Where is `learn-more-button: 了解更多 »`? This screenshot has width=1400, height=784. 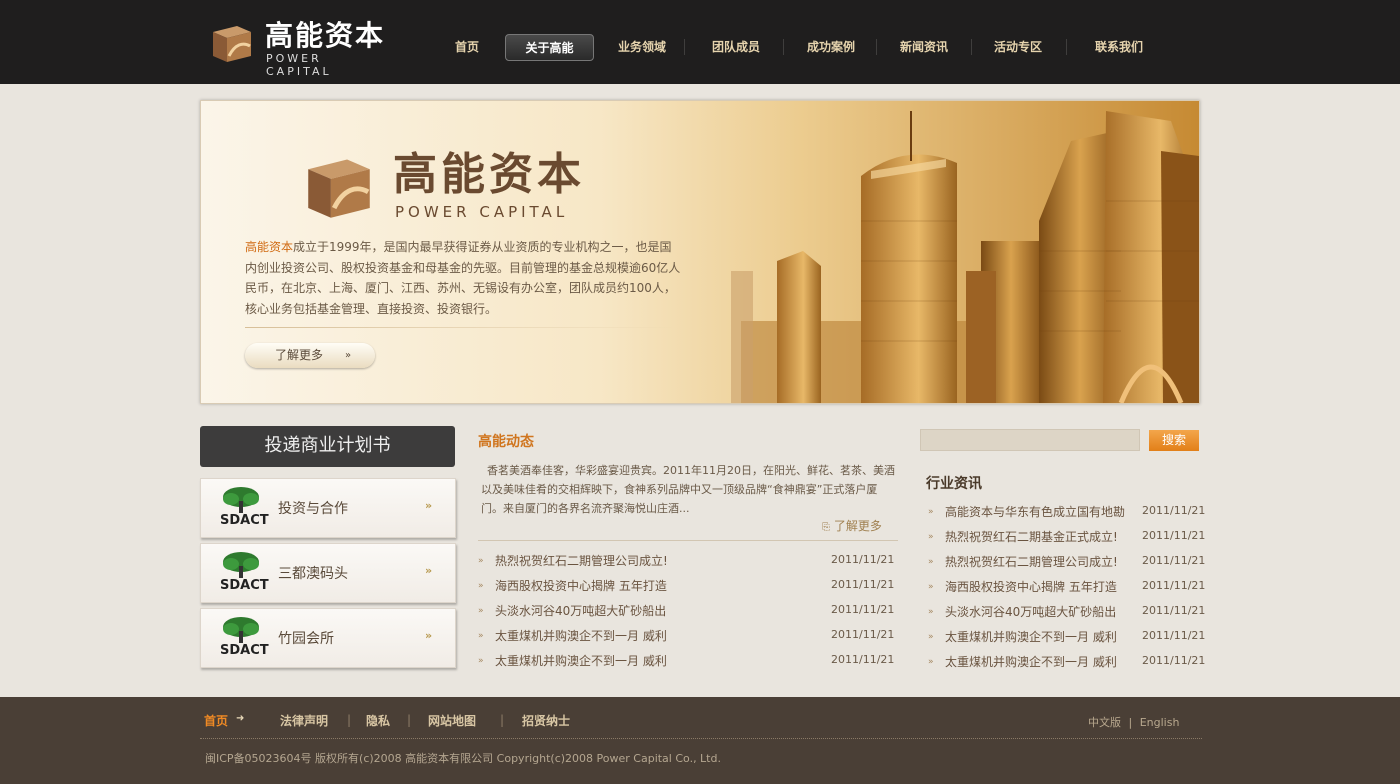
learn-more-button: 了解更多 » is located at coordinates (310, 355).